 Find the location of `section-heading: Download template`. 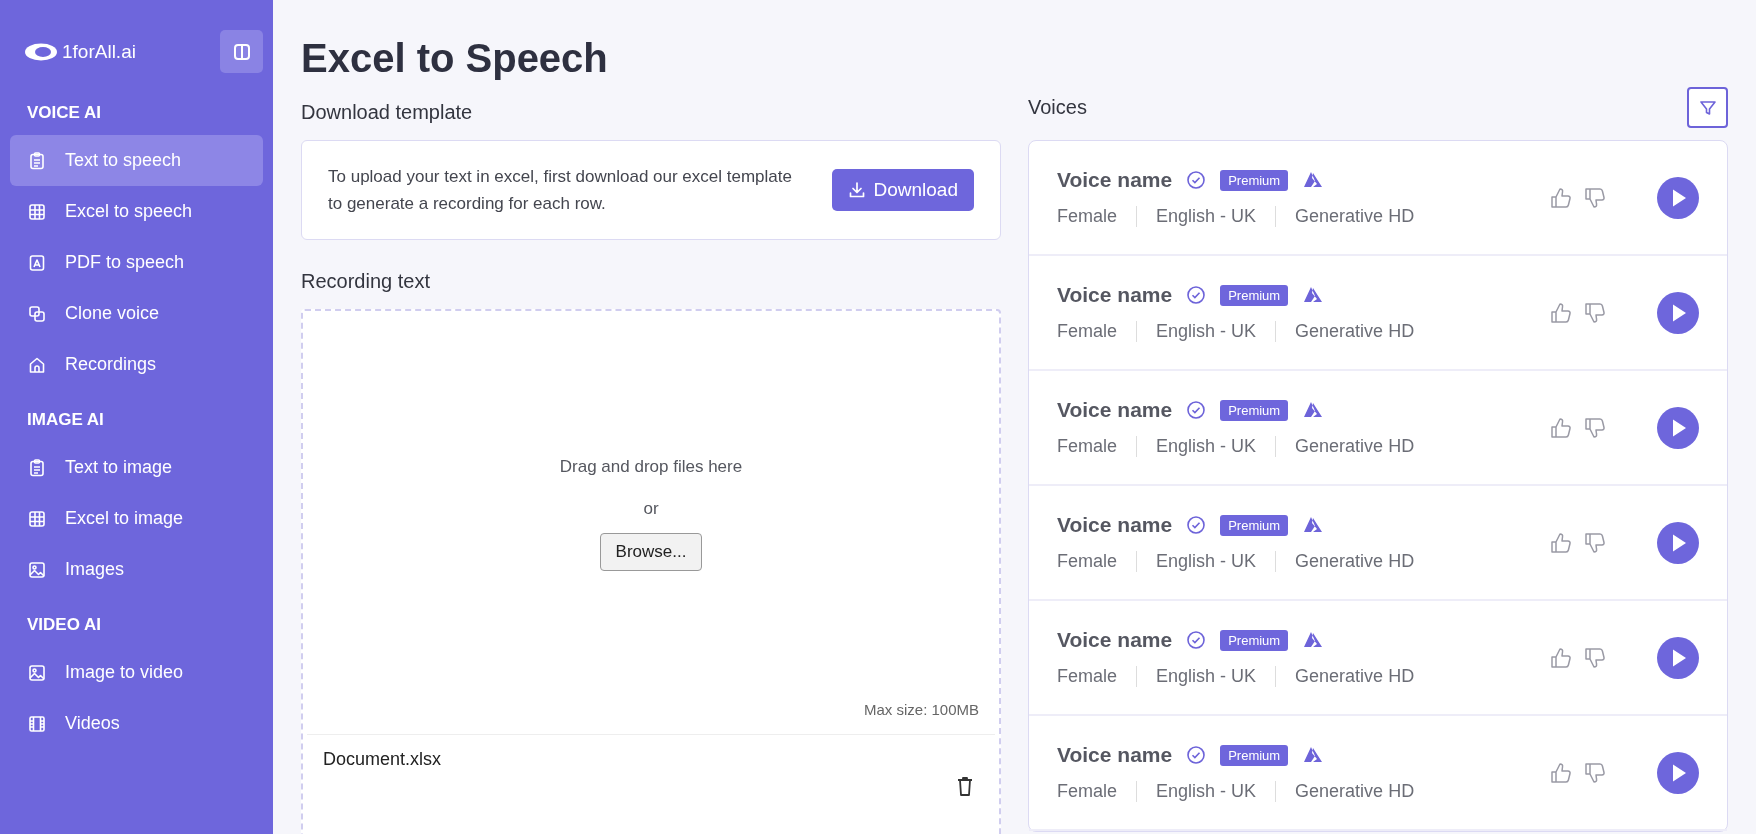

section-heading: Download template is located at coordinates (387, 112).